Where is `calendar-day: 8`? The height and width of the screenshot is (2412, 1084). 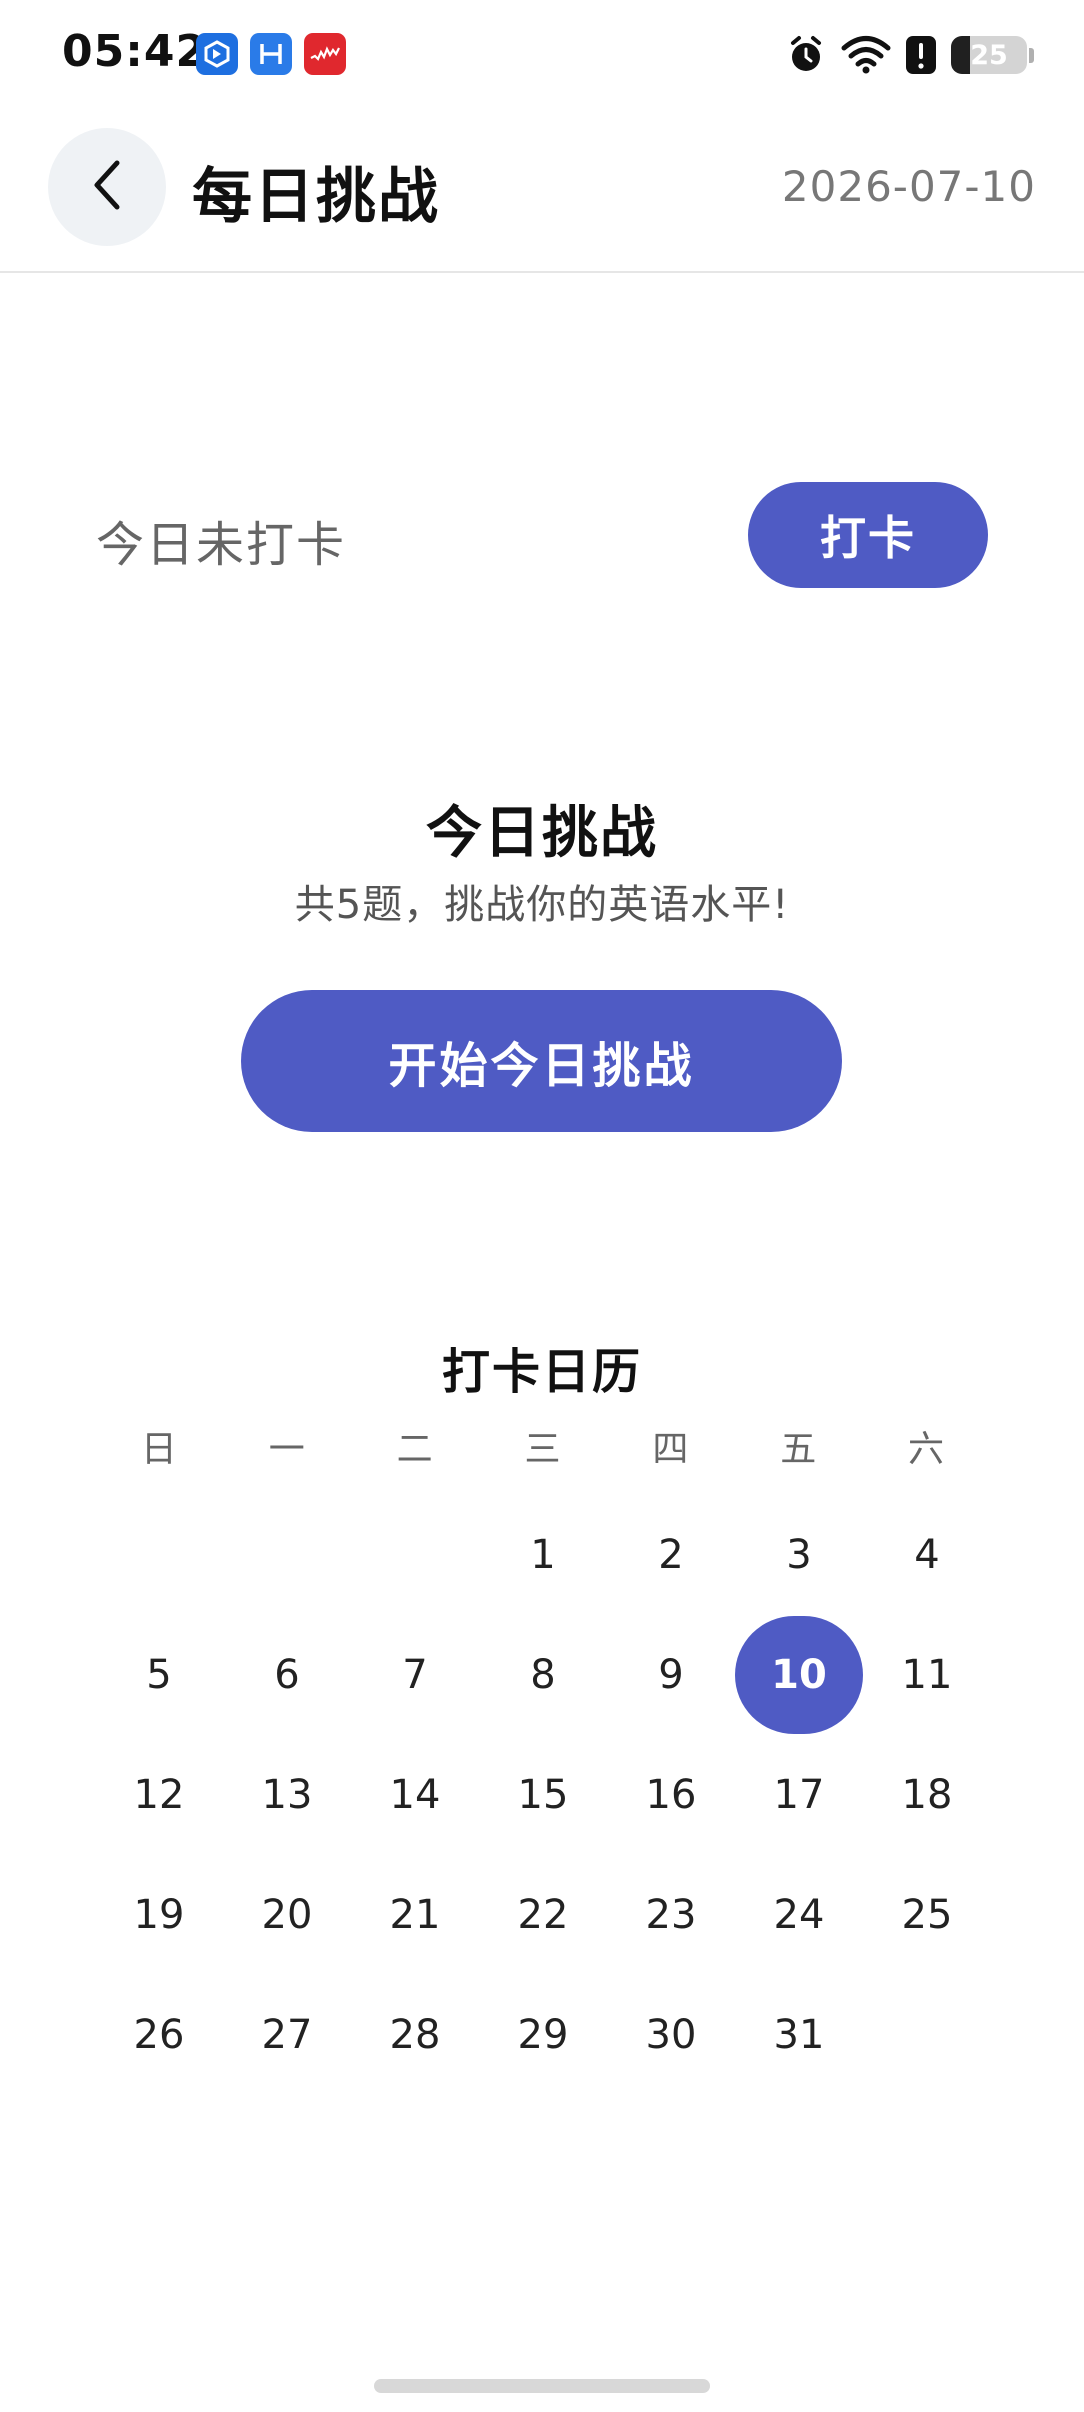
calendar-day: 8 is located at coordinates (543, 1675).